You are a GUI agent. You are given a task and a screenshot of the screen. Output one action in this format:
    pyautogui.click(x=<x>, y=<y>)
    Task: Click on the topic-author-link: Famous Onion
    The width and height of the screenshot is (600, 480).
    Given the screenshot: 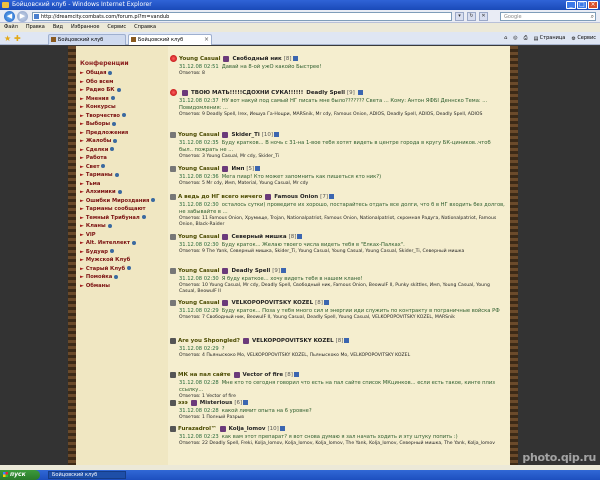 What is the action you would take?
    pyautogui.click(x=296, y=197)
    